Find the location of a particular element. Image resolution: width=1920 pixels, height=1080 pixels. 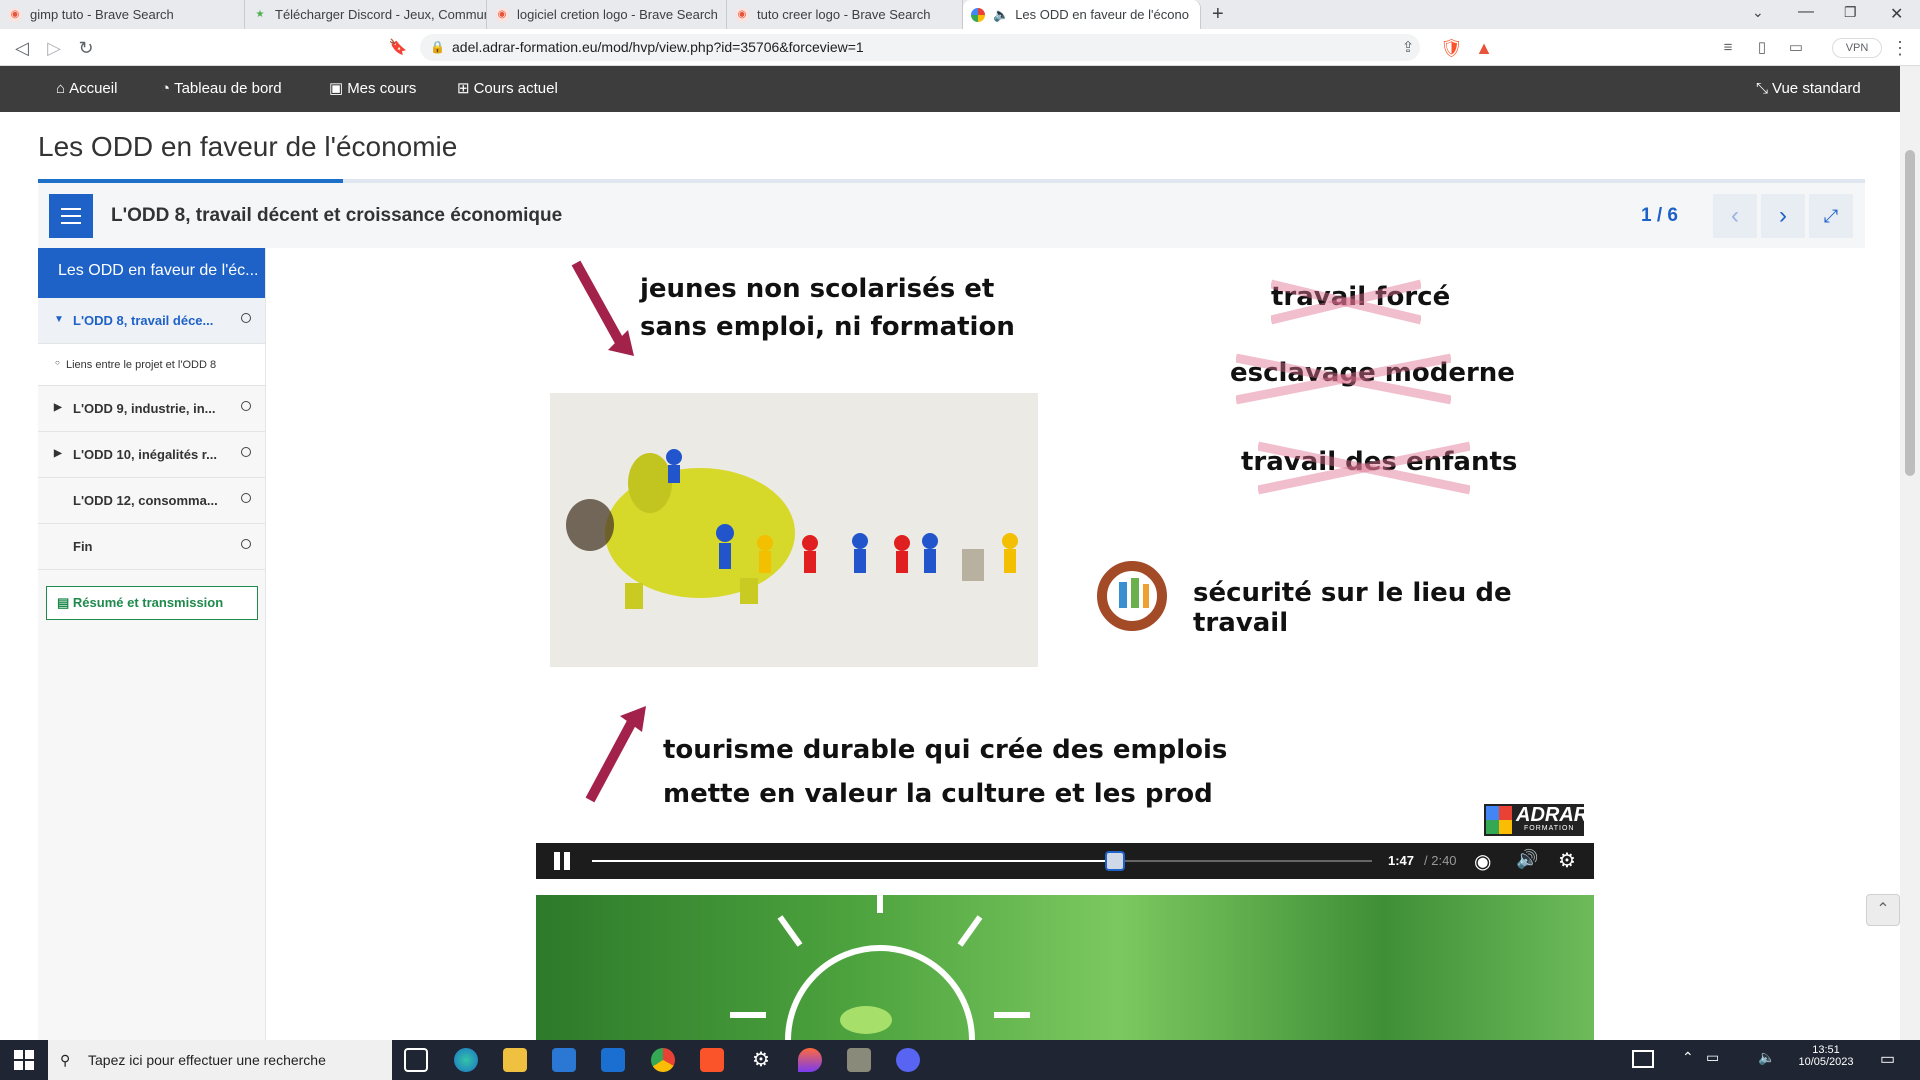

menu-icon: ⋮ is located at coordinates (1900, 48).